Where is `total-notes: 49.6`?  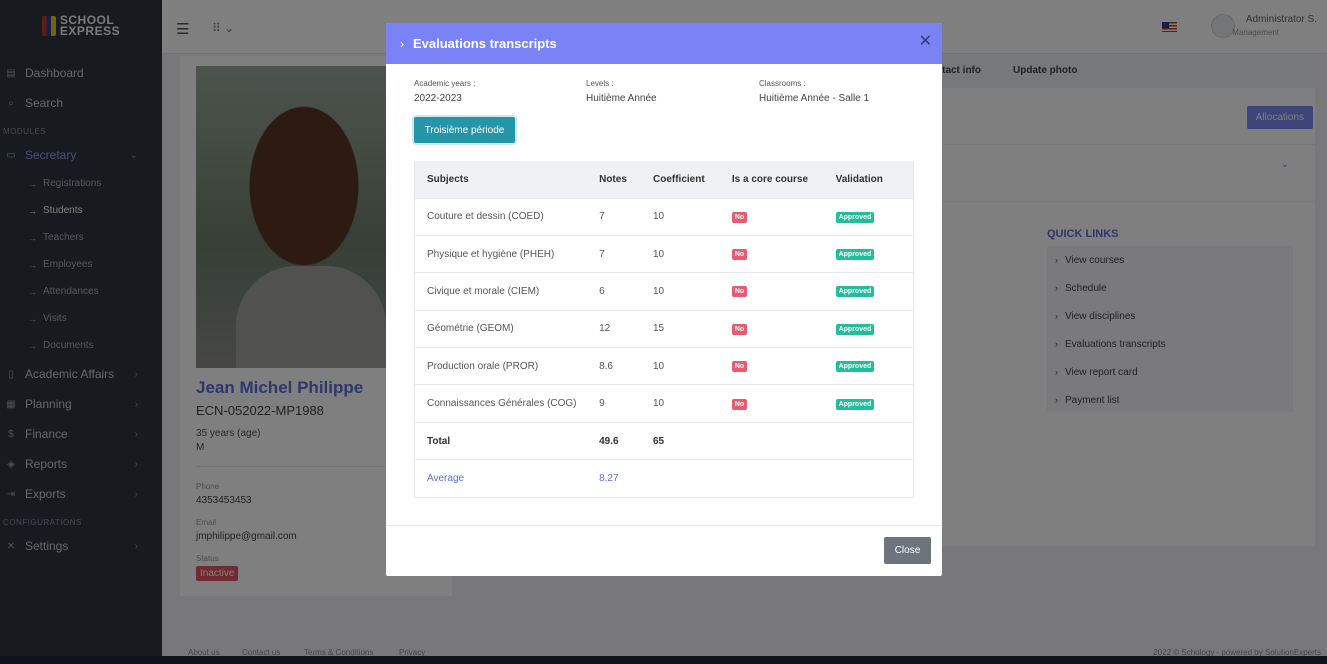 total-notes: 49.6 is located at coordinates (626, 440).